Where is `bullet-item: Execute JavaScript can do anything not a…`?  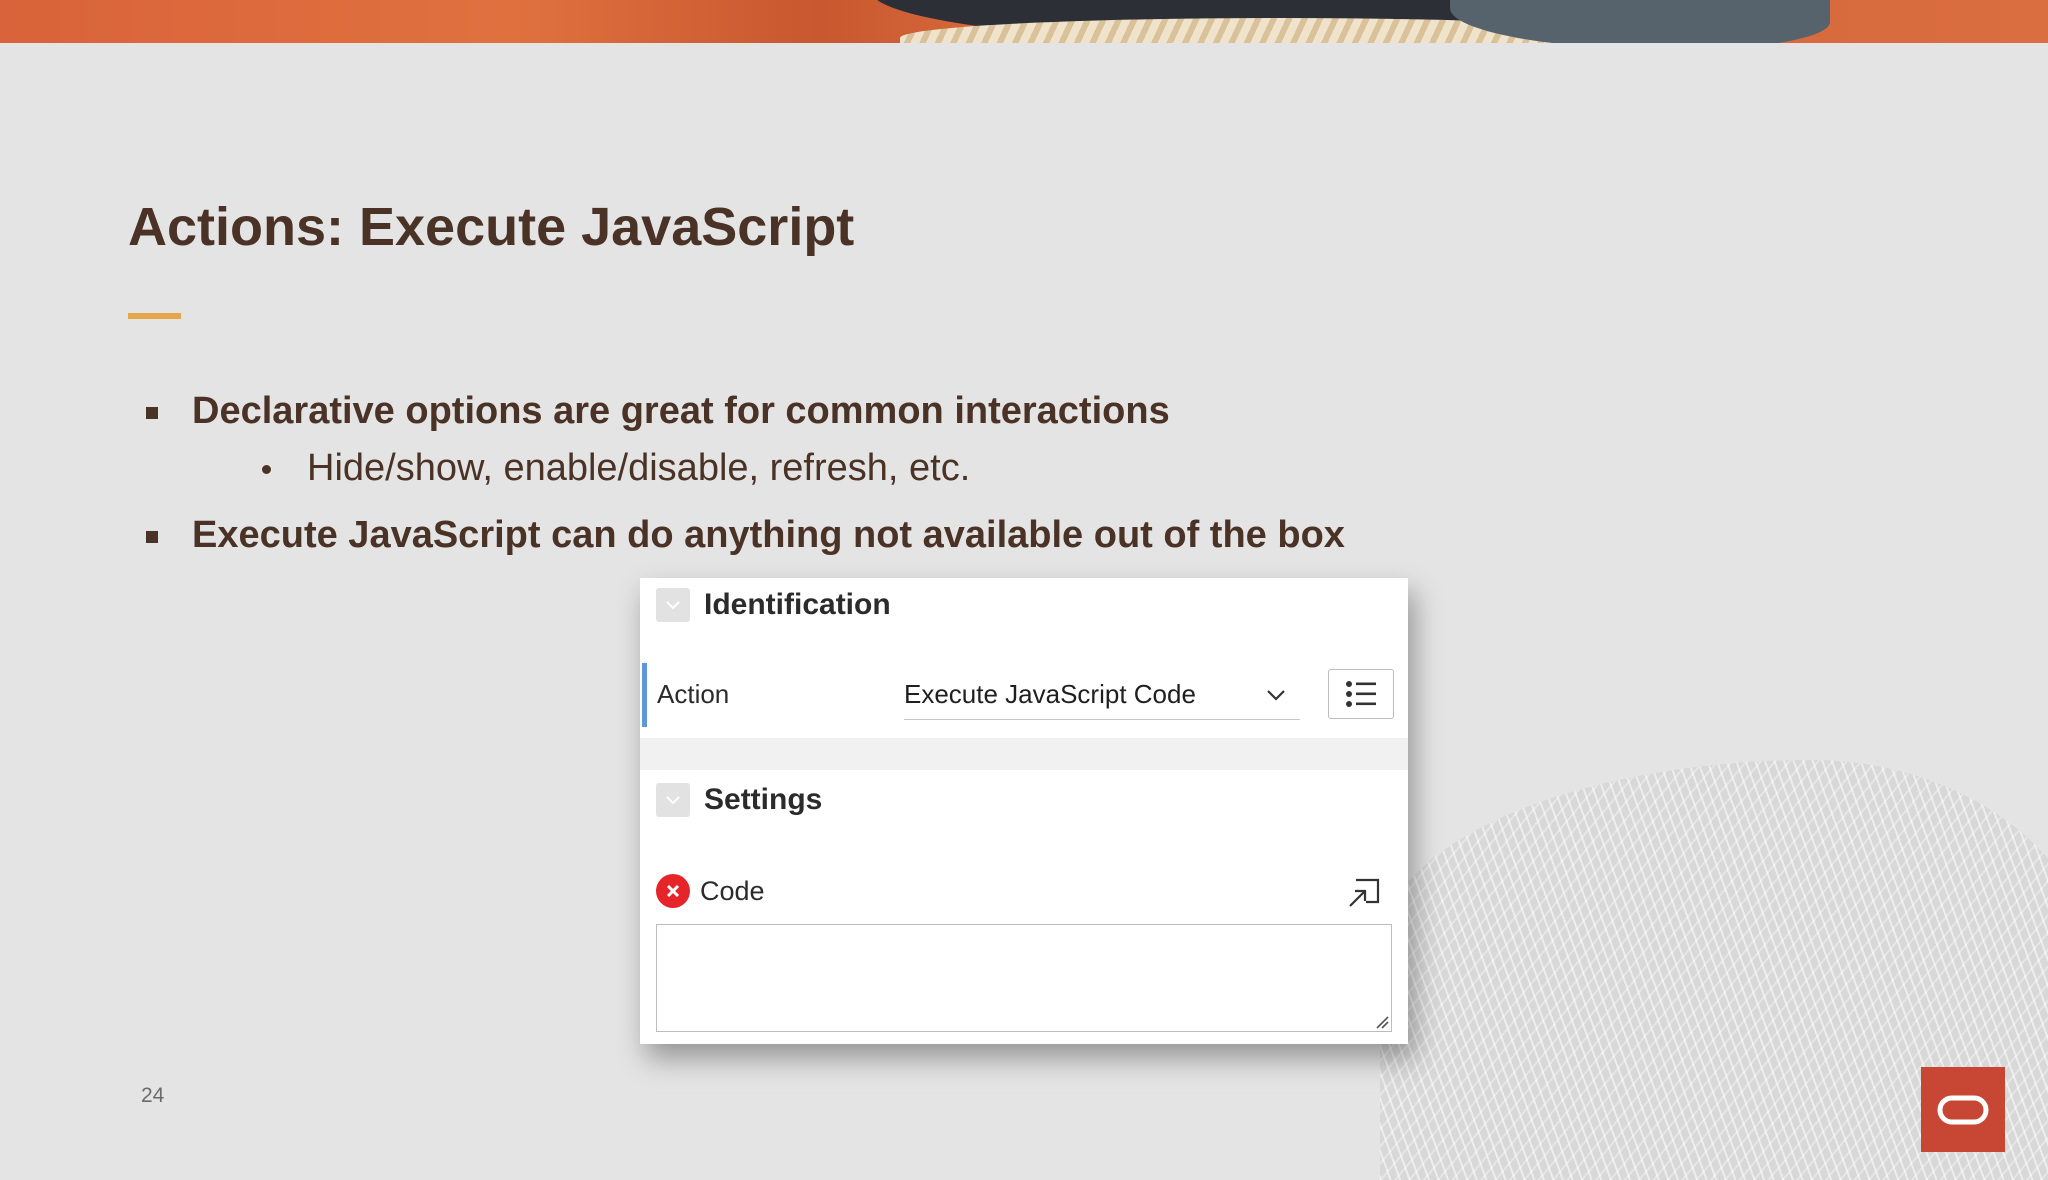 bullet-item: Execute JavaScript can do anything not a… is located at coordinates (768, 535).